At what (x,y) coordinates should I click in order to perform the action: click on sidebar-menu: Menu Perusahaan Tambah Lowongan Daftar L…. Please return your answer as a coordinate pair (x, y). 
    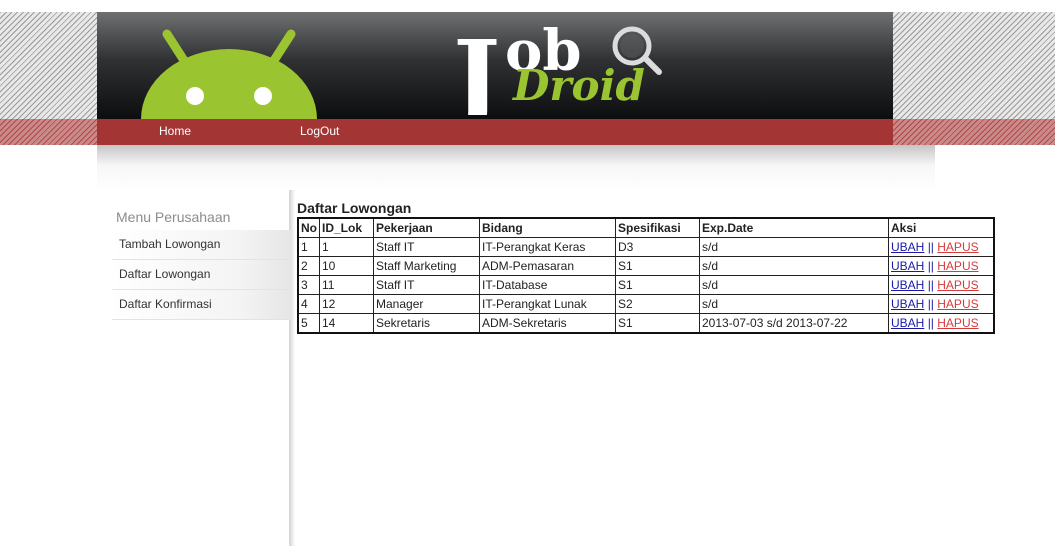
    Looking at the image, I should click on (202, 264).